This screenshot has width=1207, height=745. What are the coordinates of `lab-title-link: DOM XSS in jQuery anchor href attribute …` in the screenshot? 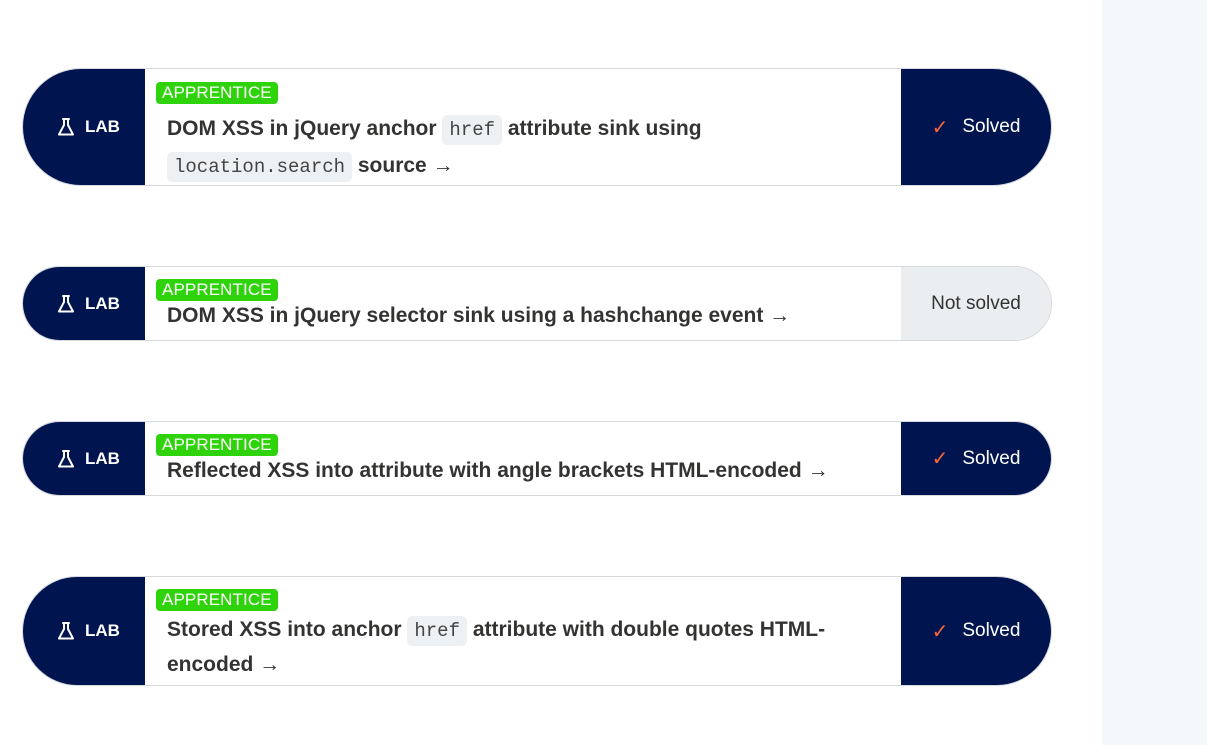 It's located at (529, 148).